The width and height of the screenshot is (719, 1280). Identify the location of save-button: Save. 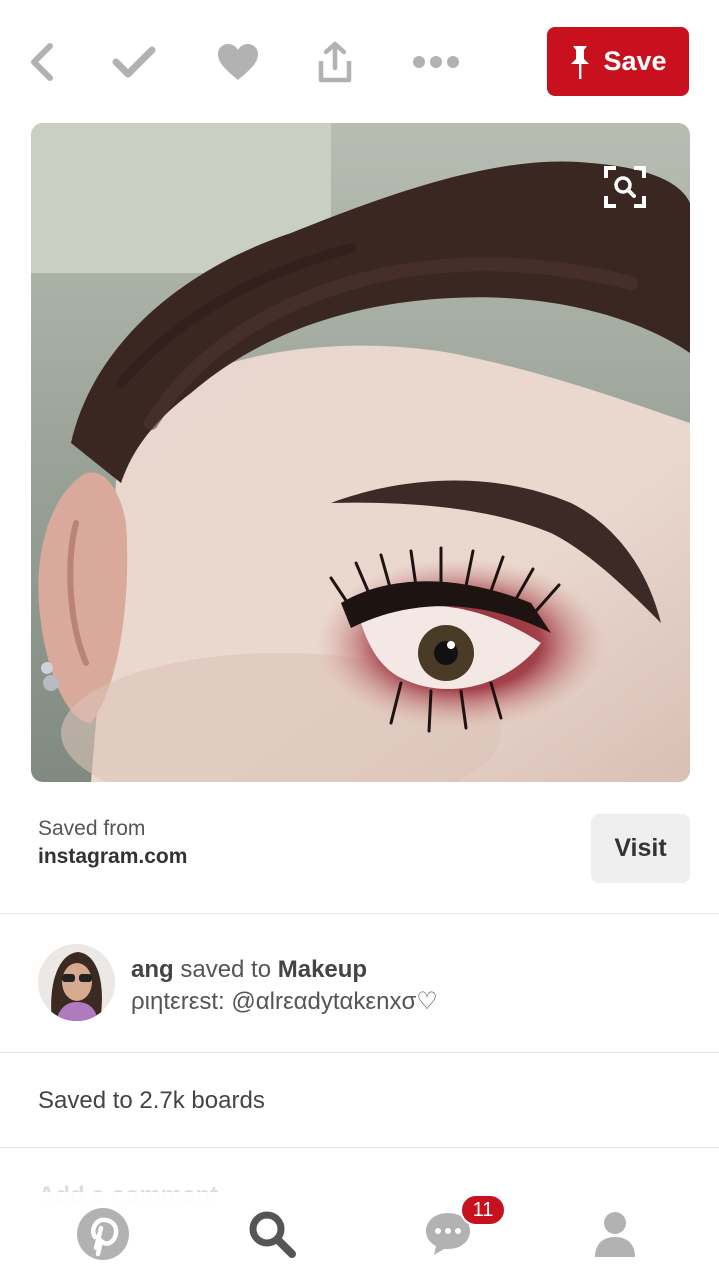
(618, 61).